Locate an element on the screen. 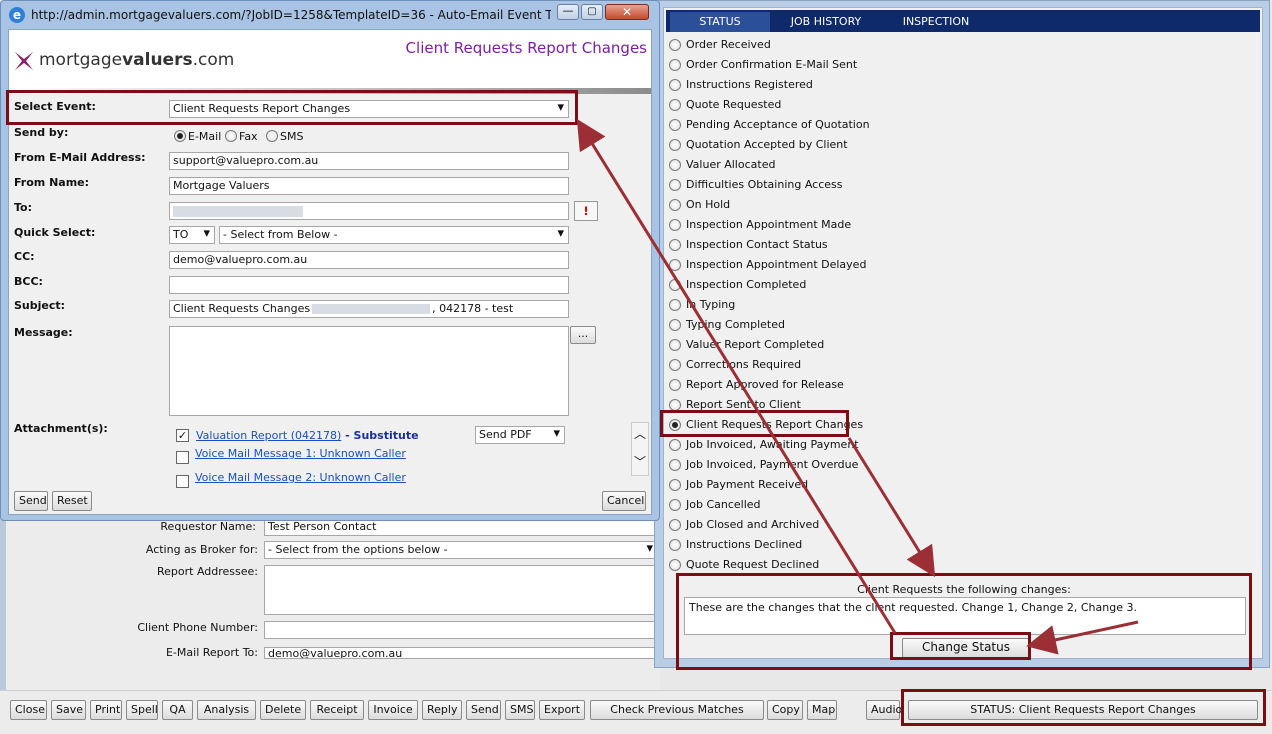  arrow-to-change-status is located at coordinates (1082, 637).